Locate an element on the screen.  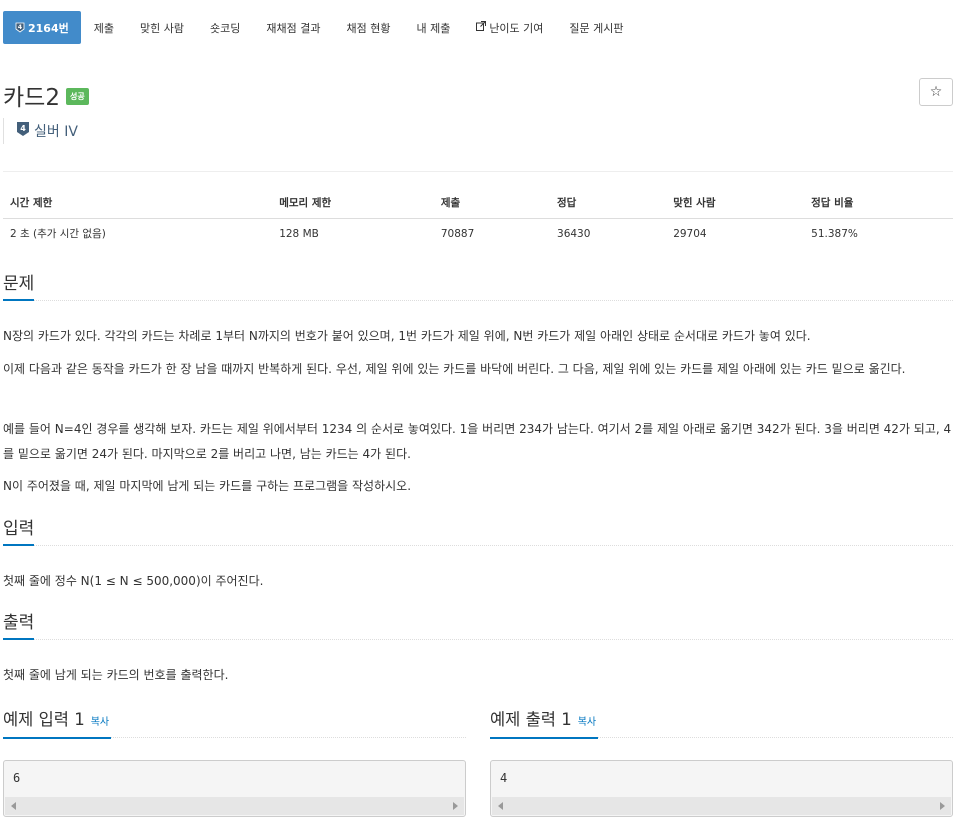
problem-title-row: 카드2 성공 is located at coordinates (46, 95).